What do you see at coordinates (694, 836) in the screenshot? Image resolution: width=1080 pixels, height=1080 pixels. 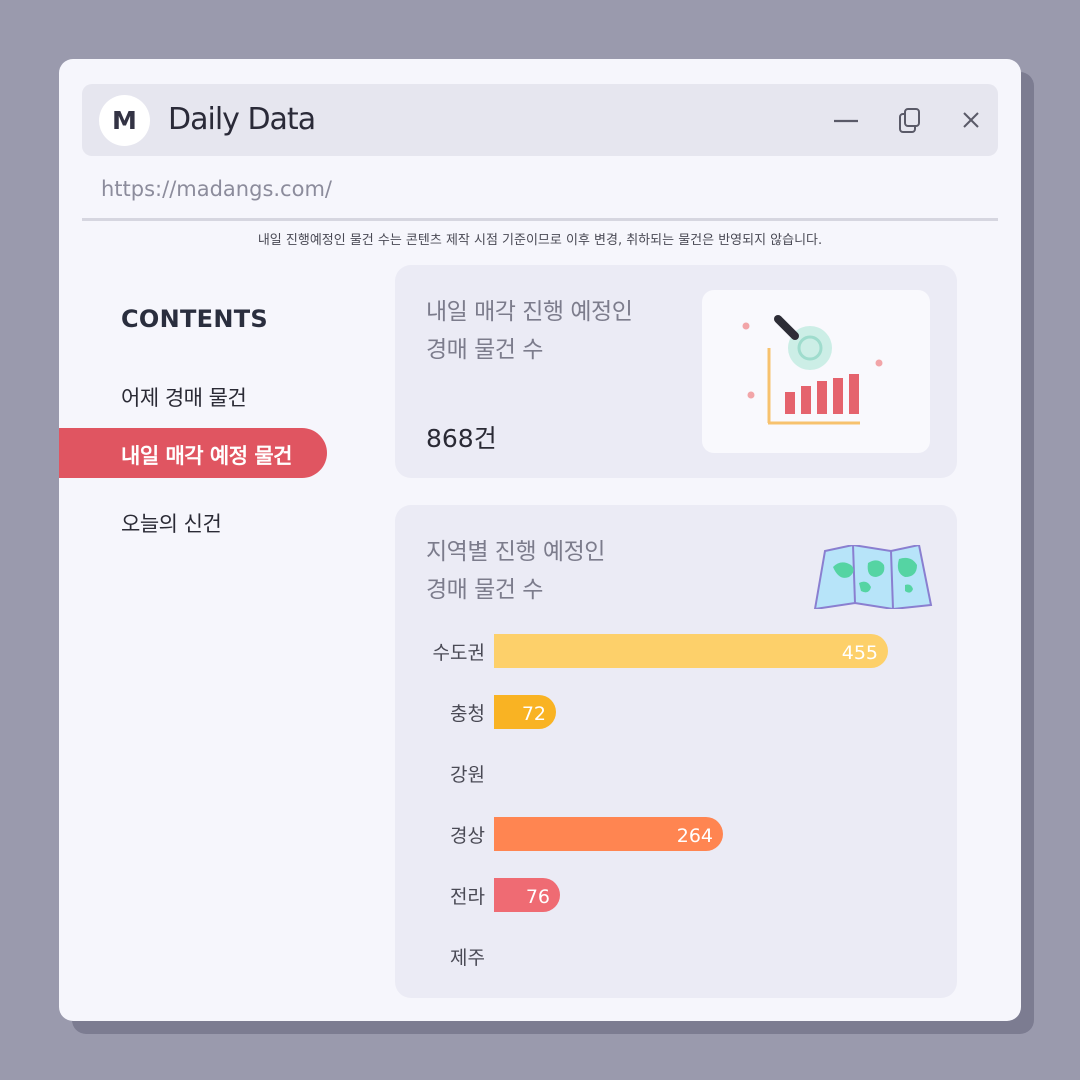 I see `bar-value-label: 264` at bounding box center [694, 836].